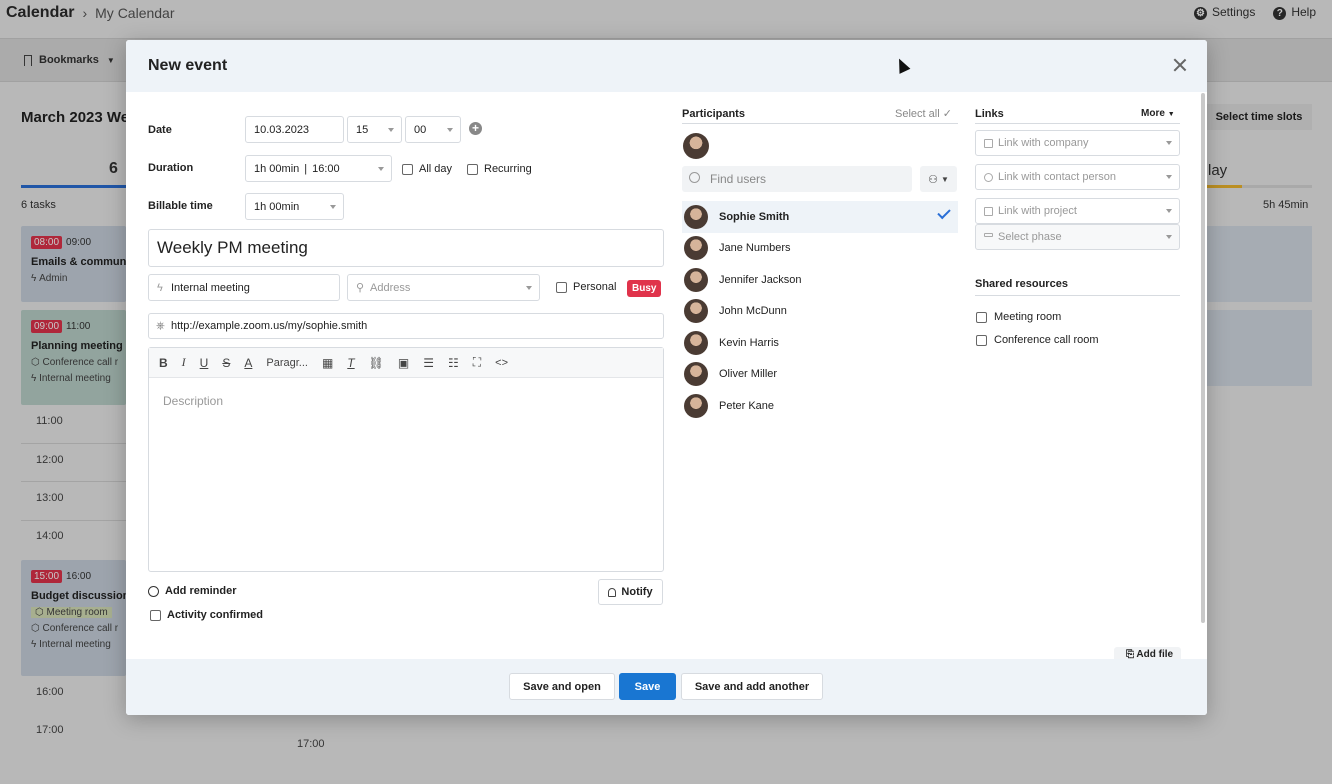 This screenshot has height=784, width=1332. I want to click on save-and-add-another-button: Save and add another, so click(752, 686).